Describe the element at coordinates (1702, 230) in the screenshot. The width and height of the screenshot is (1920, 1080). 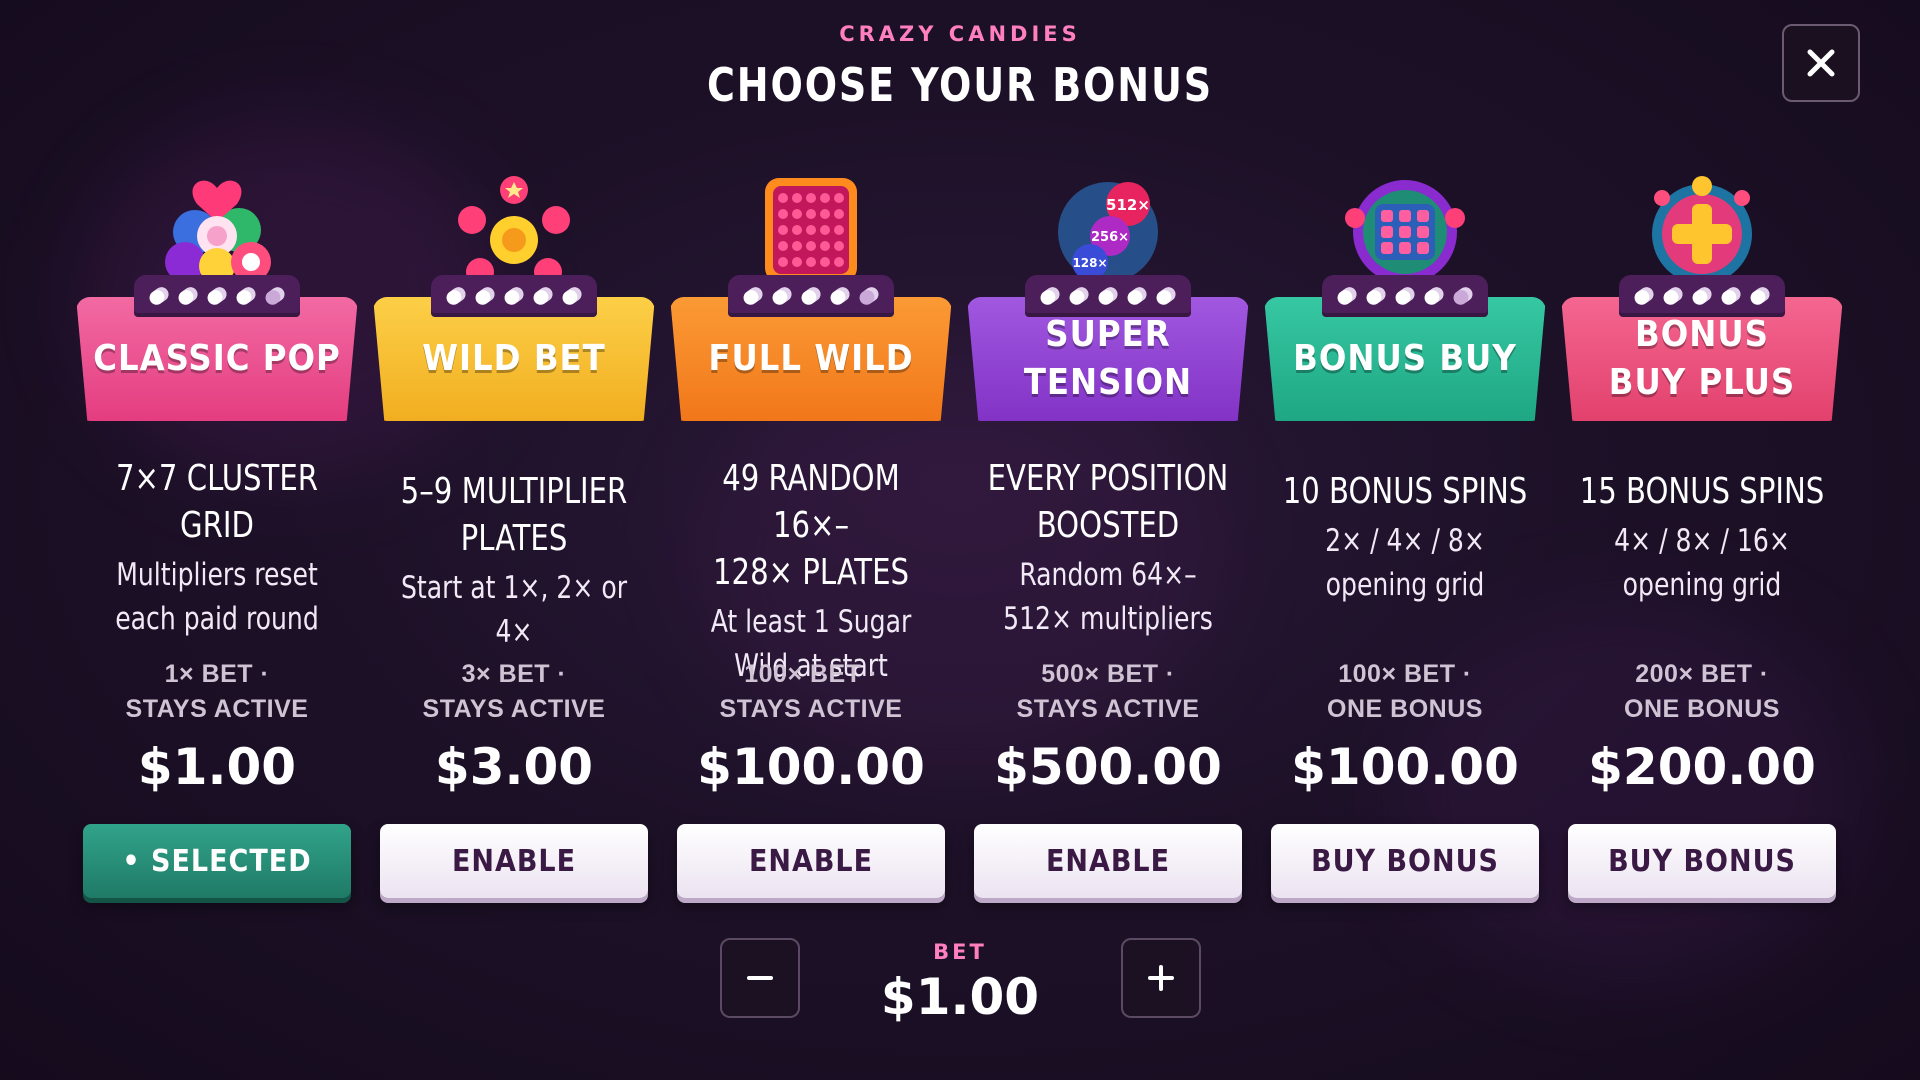
I see `golden-cross-icon` at that location.